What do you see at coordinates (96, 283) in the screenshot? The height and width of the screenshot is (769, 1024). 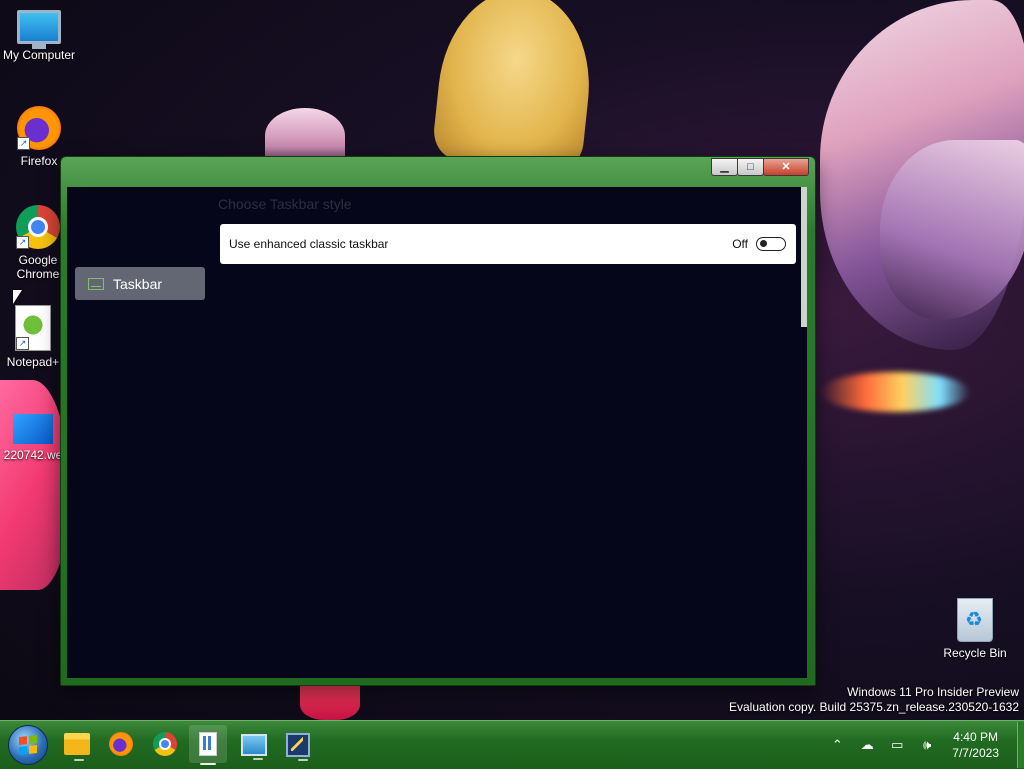 I see `taskbar-icon` at bounding box center [96, 283].